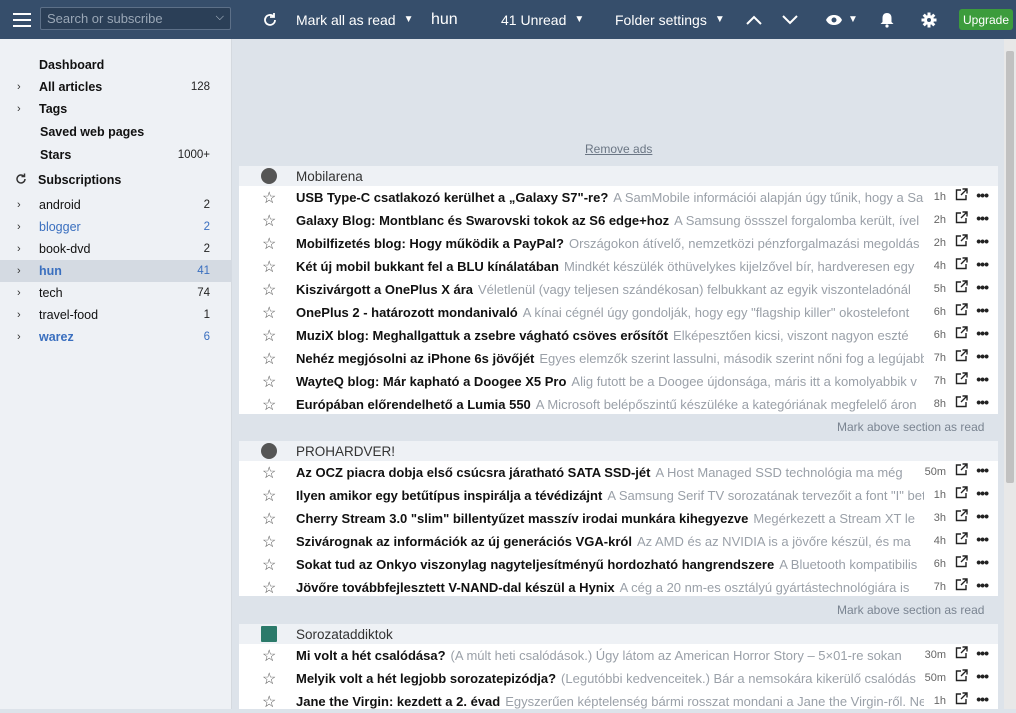 The height and width of the screenshot is (713, 1016). What do you see at coordinates (618, 149) in the screenshot?
I see `remove-ads-link: Remove ads` at bounding box center [618, 149].